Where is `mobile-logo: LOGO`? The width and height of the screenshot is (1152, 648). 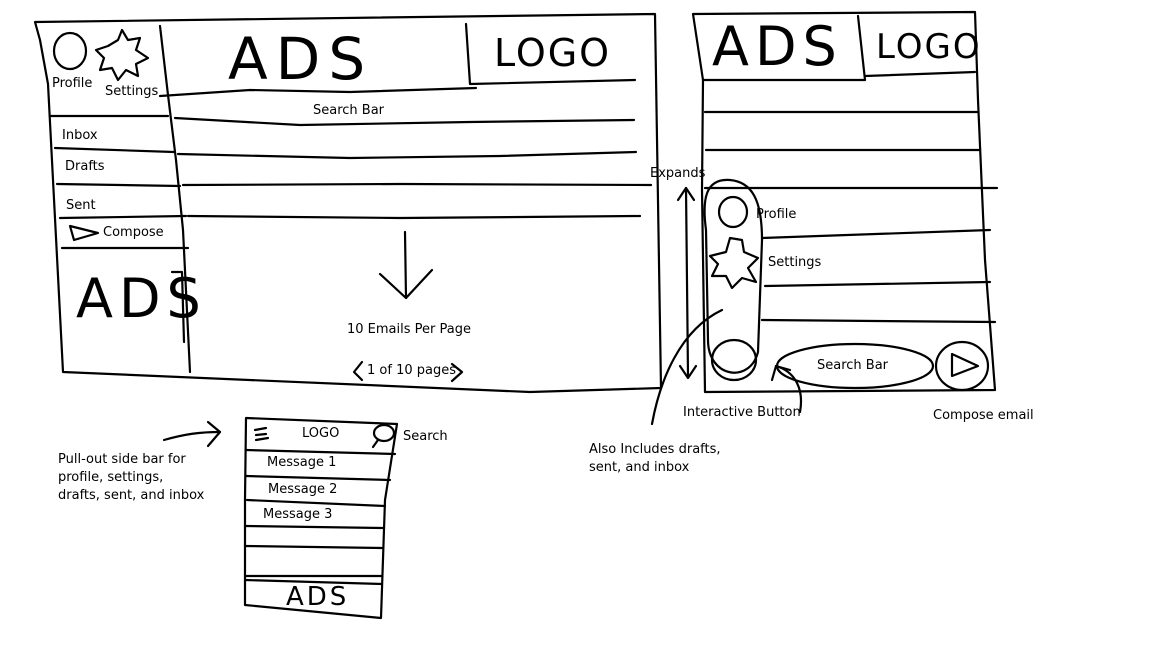
mobile-logo: LOGO is located at coordinates (321, 433).